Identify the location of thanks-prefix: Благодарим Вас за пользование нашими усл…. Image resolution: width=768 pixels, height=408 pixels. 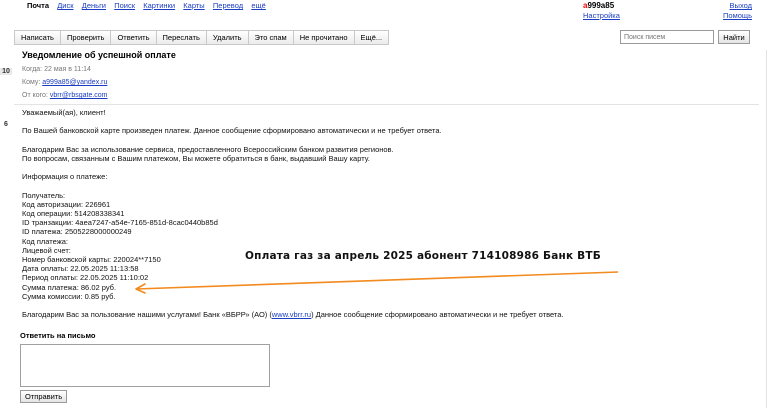
(147, 315).